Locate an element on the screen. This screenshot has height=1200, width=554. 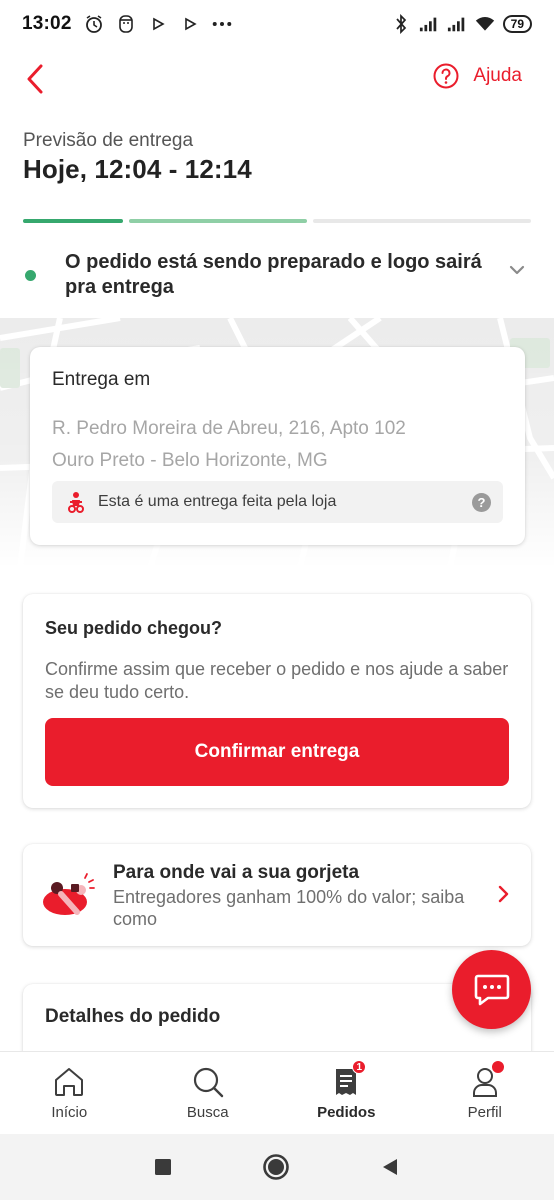
nav-label: Busca is located at coordinates (207, 1112).